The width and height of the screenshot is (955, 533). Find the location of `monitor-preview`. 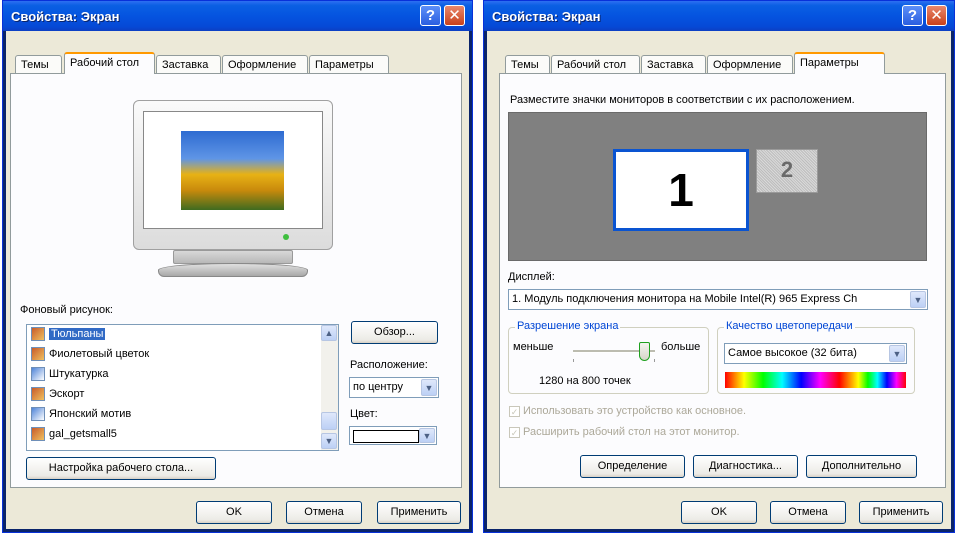

monitor-preview is located at coordinates (233, 191).